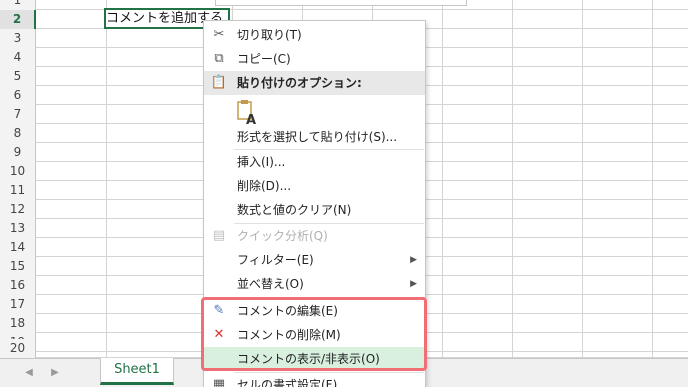  Describe the element at coordinates (18, 76) in the screenshot. I see `row-number: 5` at that location.